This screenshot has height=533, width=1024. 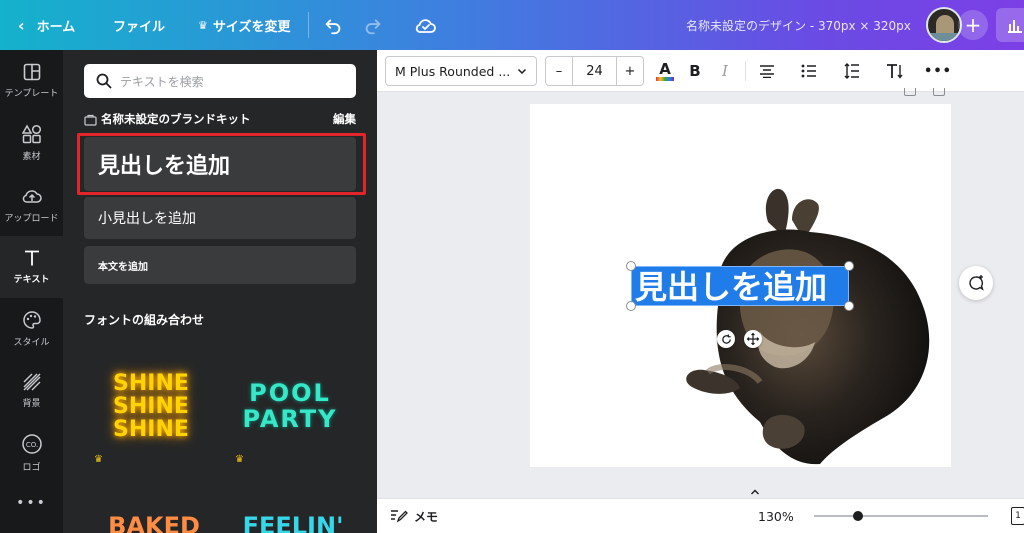 I want to click on font-combo-pool-party: POOL PARTY, so click(x=290, y=406).